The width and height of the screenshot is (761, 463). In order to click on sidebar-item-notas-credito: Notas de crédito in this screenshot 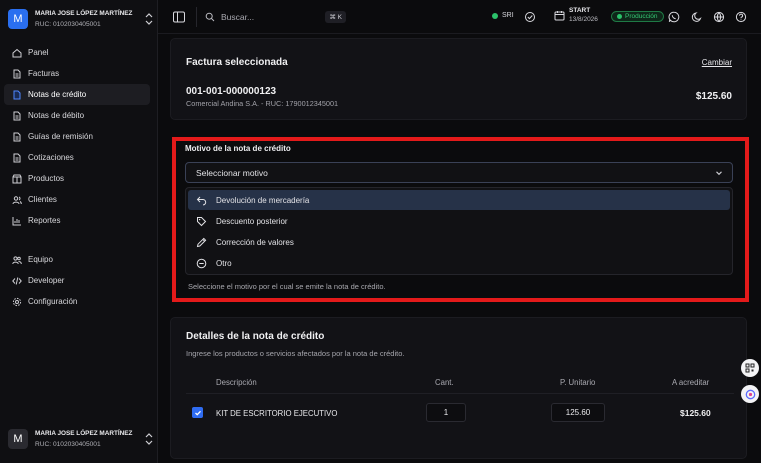, I will do `click(77, 94)`.